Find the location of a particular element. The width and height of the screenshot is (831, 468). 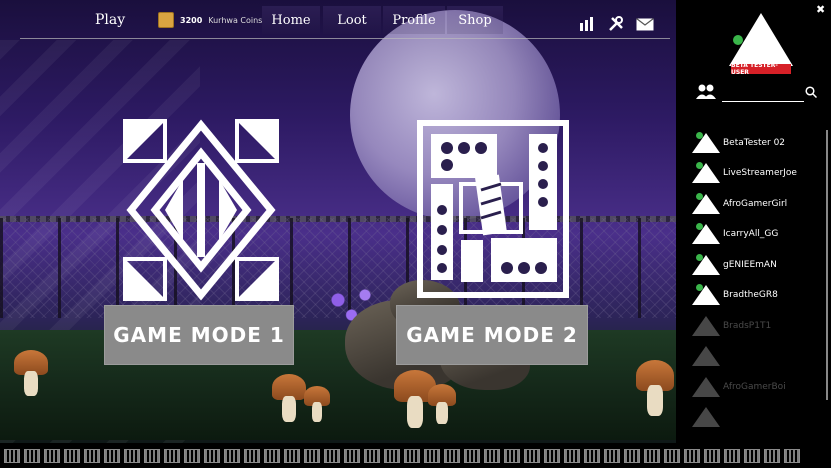

leaderboard-icon is located at coordinates (587, 24).